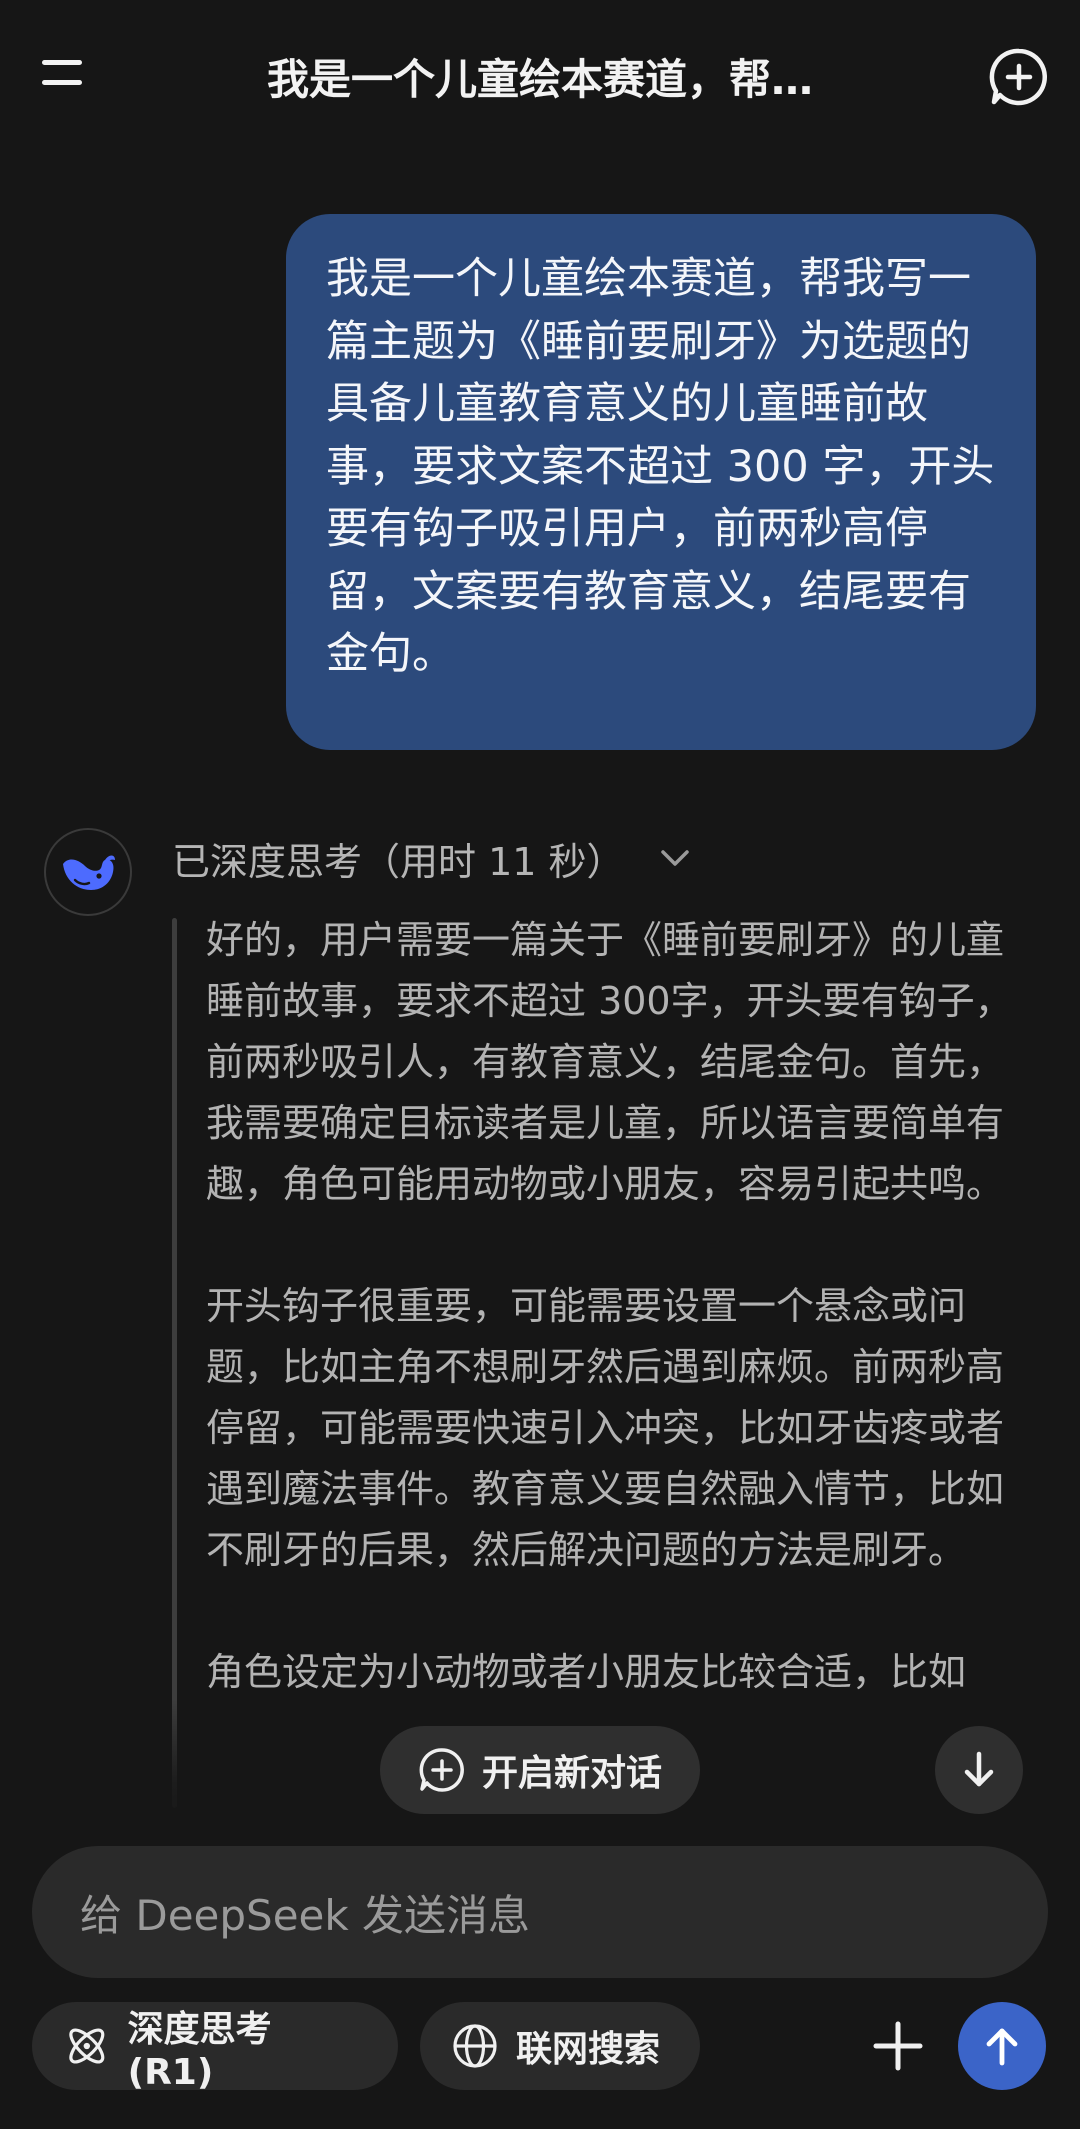 The image size is (1080, 2129). What do you see at coordinates (898, 2046) in the screenshot?
I see `plus-icon` at bounding box center [898, 2046].